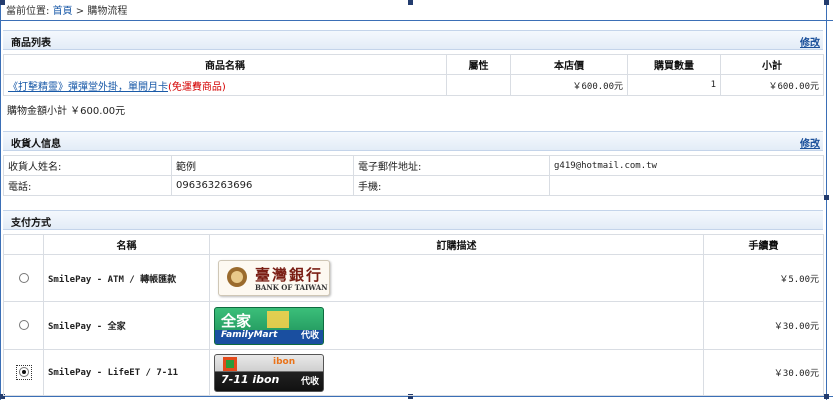  I want to click on payment-radio-atm, so click(23, 277).